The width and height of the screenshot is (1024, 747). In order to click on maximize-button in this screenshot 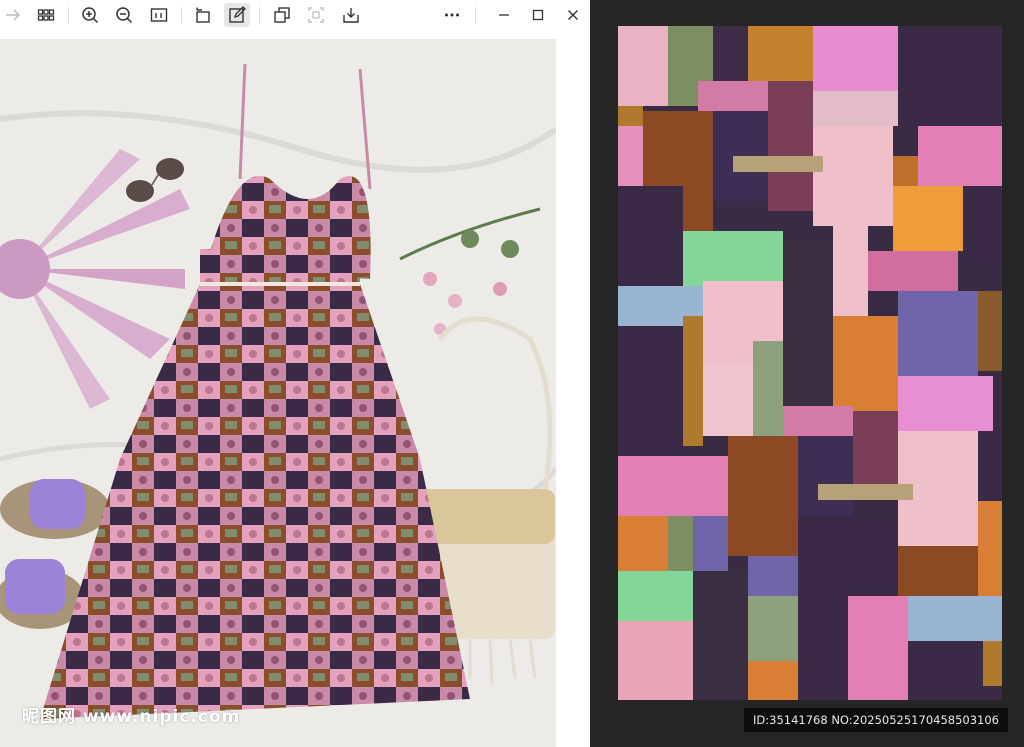, I will do `click(538, 15)`.